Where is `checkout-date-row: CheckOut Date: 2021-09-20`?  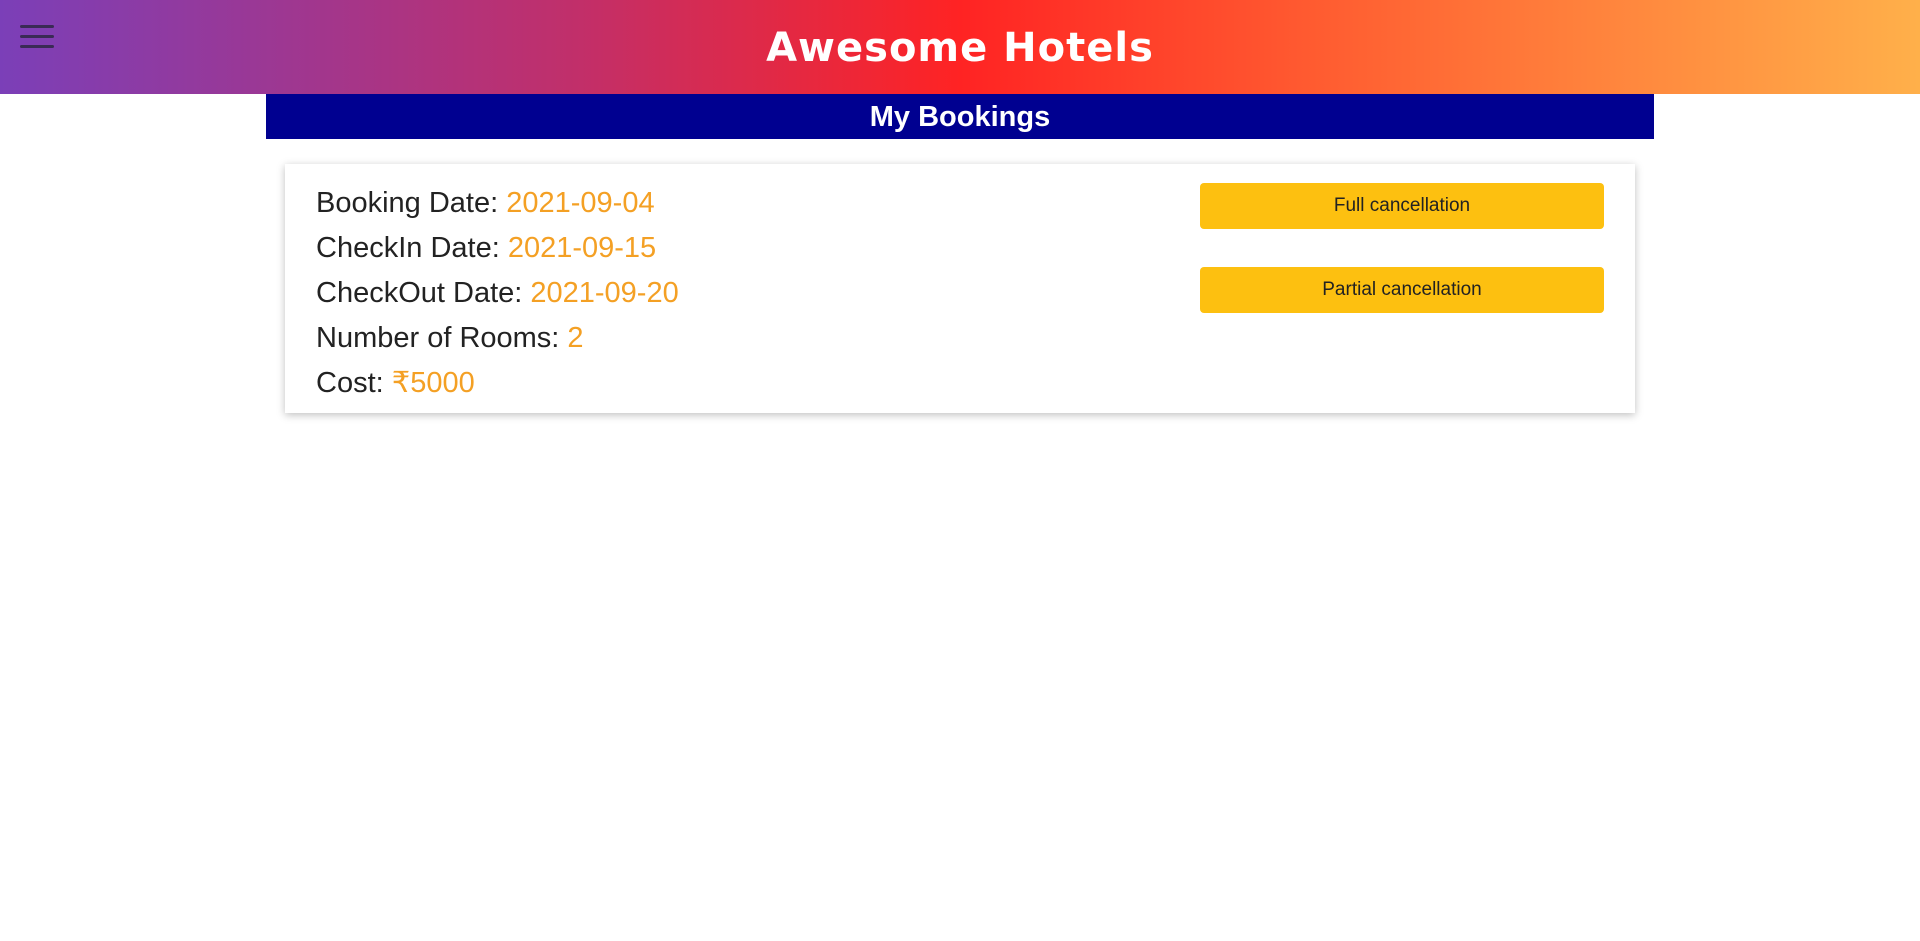 checkout-date-row: CheckOut Date: 2021-09-20 is located at coordinates (497, 293).